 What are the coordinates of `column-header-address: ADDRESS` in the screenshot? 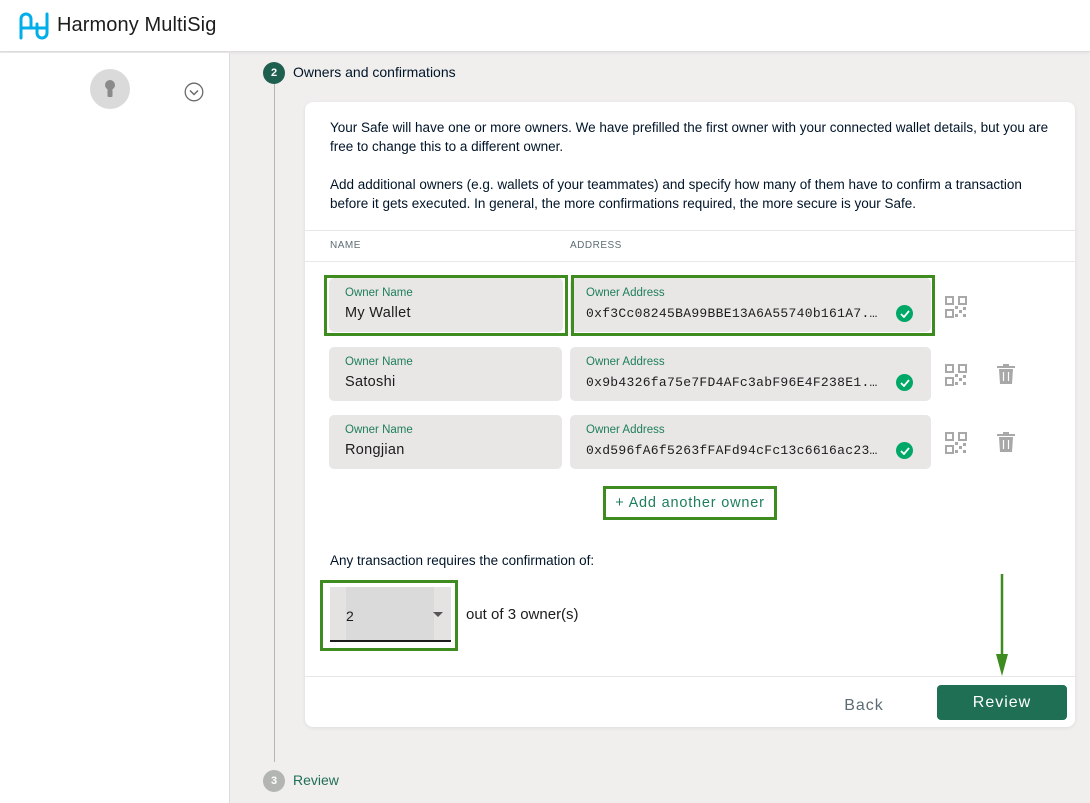 It's located at (596, 245).